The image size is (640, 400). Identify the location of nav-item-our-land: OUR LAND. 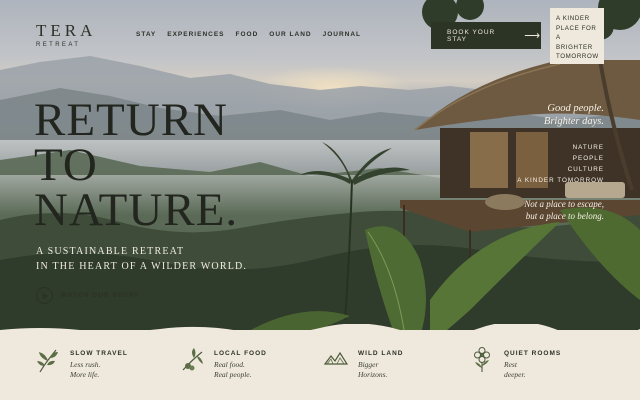
(290, 34).